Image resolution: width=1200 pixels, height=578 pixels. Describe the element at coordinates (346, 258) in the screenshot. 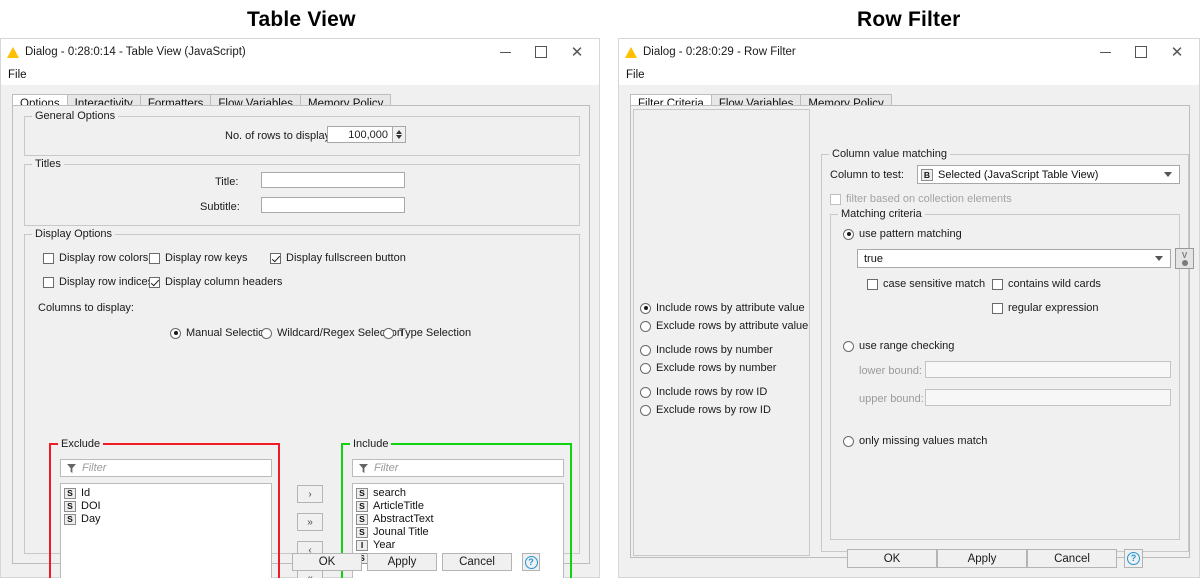

I see `checkbox-label: Display fullscreen button` at that location.